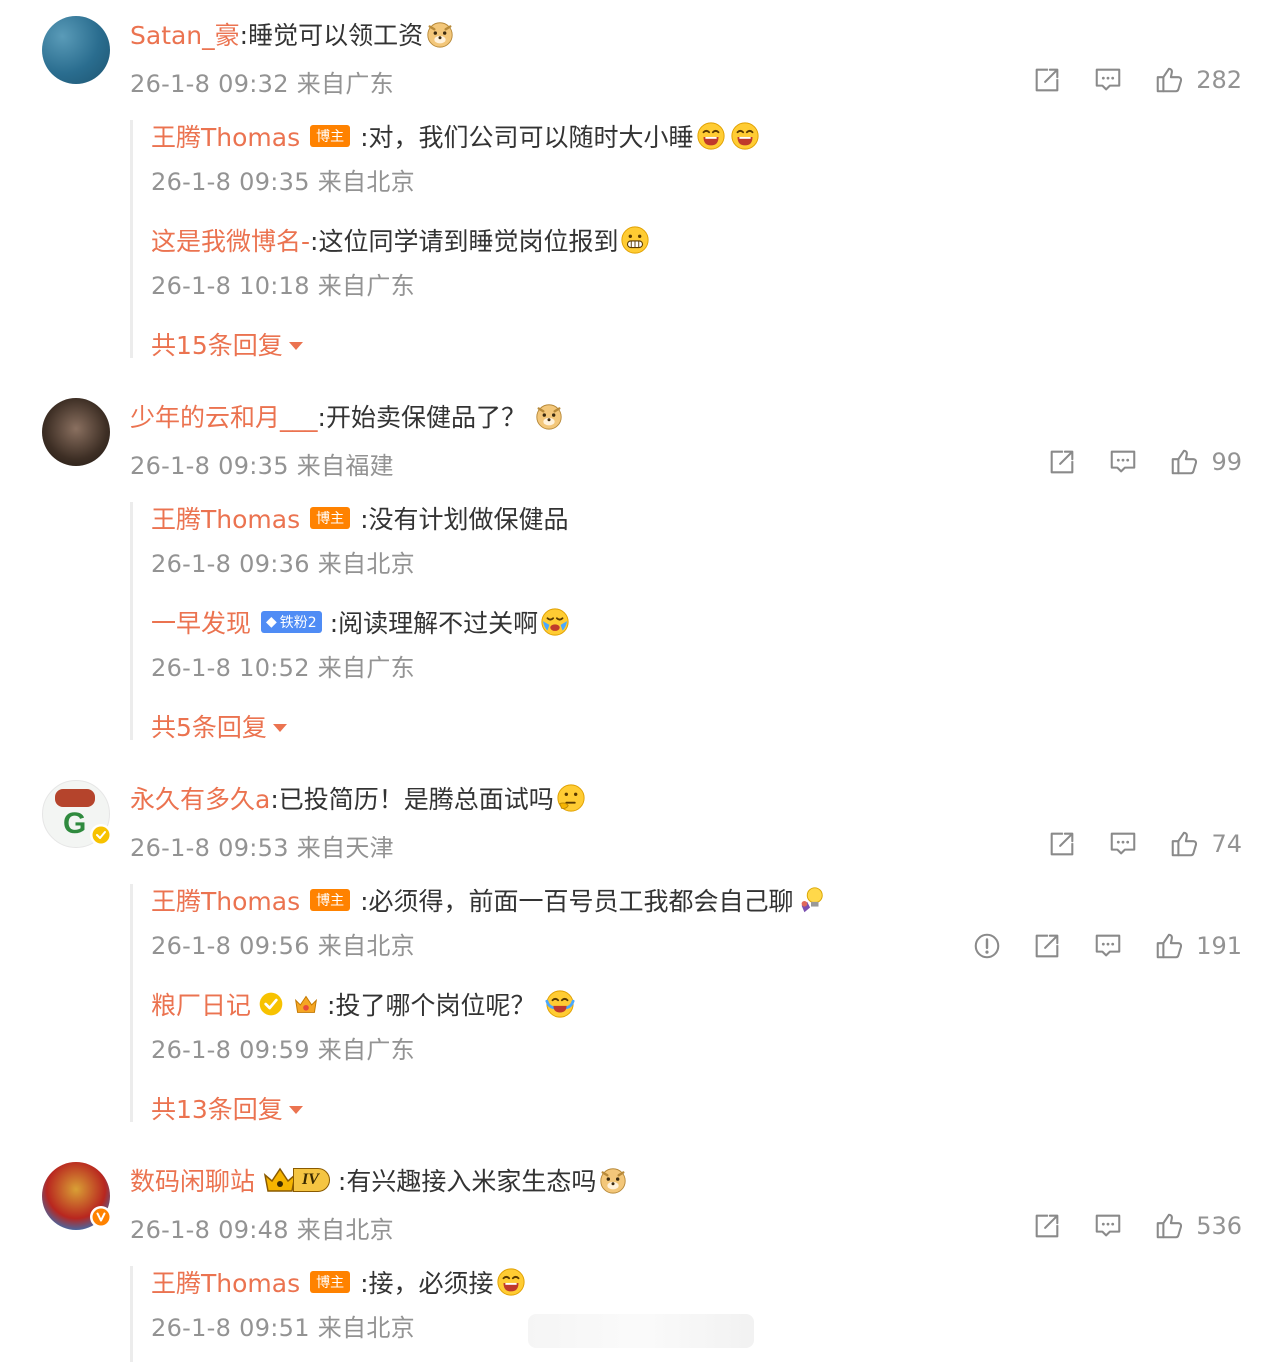  I want to click on reply-meta: 26-1-8 09:35 来自北京, so click(283, 182).